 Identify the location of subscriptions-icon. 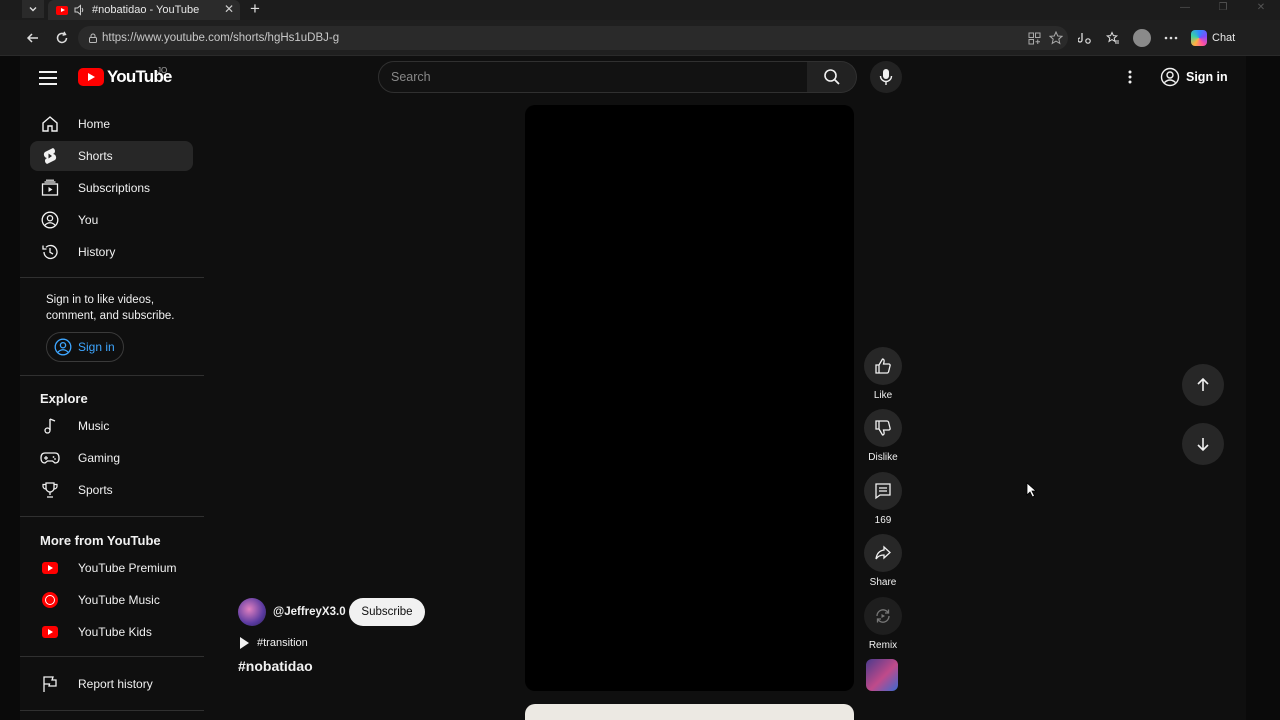
(50, 188).